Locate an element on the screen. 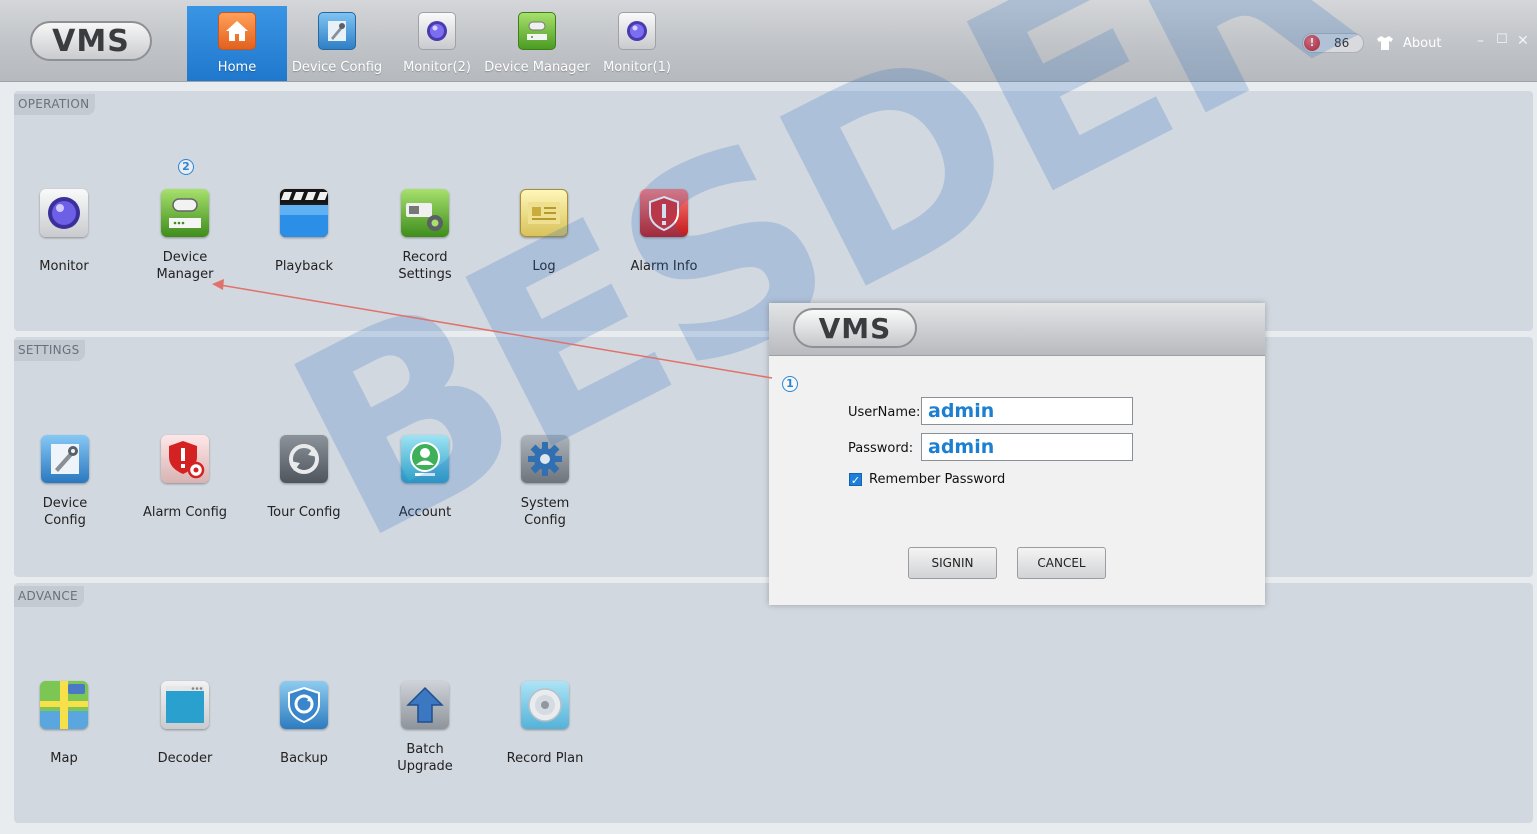  decoder-icon is located at coordinates (185, 705).